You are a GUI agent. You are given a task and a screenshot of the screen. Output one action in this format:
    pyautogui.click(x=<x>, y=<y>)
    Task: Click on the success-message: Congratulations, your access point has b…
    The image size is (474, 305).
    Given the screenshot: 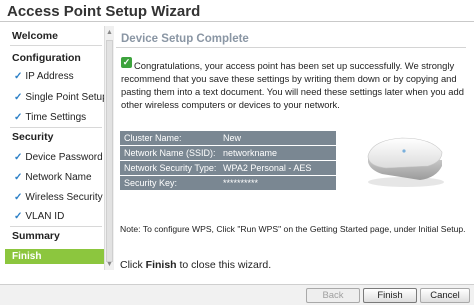 What is the action you would take?
    pyautogui.click(x=292, y=85)
    